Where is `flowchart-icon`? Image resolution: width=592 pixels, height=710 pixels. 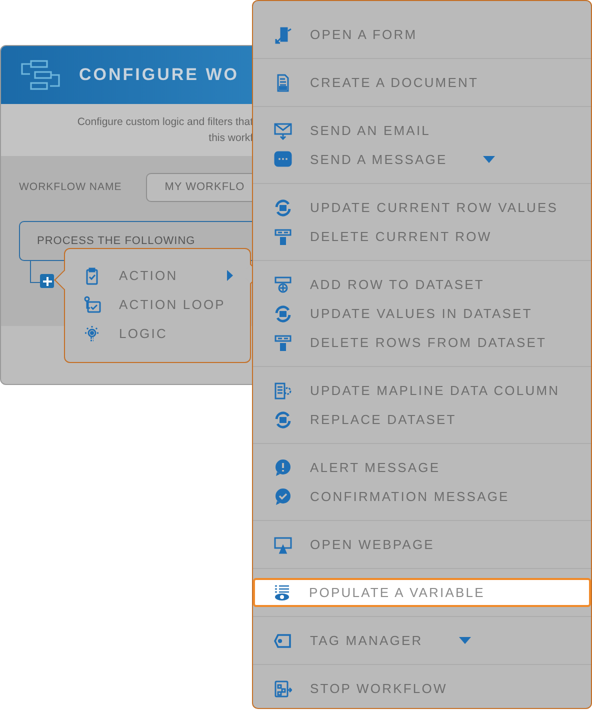 flowchart-icon is located at coordinates (283, 689).